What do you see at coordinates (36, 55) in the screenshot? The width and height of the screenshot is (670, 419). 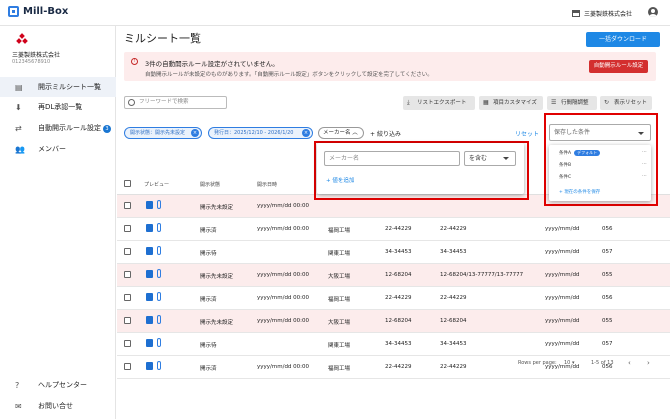 I see `company-name: 三菱製鉄株式会社` at bounding box center [36, 55].